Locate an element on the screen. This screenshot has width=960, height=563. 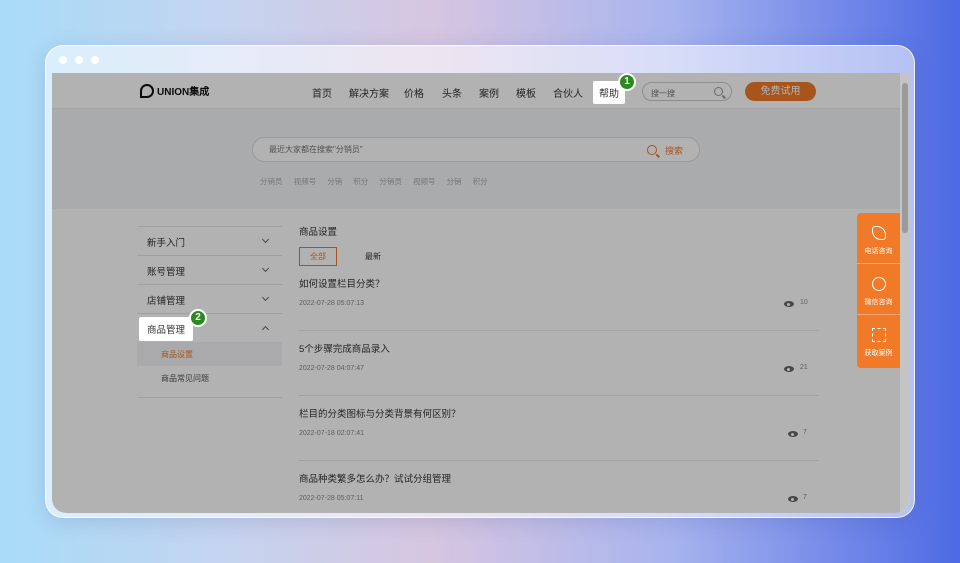
contact-label: 微信咨询 is located at coordinates (878, 302).